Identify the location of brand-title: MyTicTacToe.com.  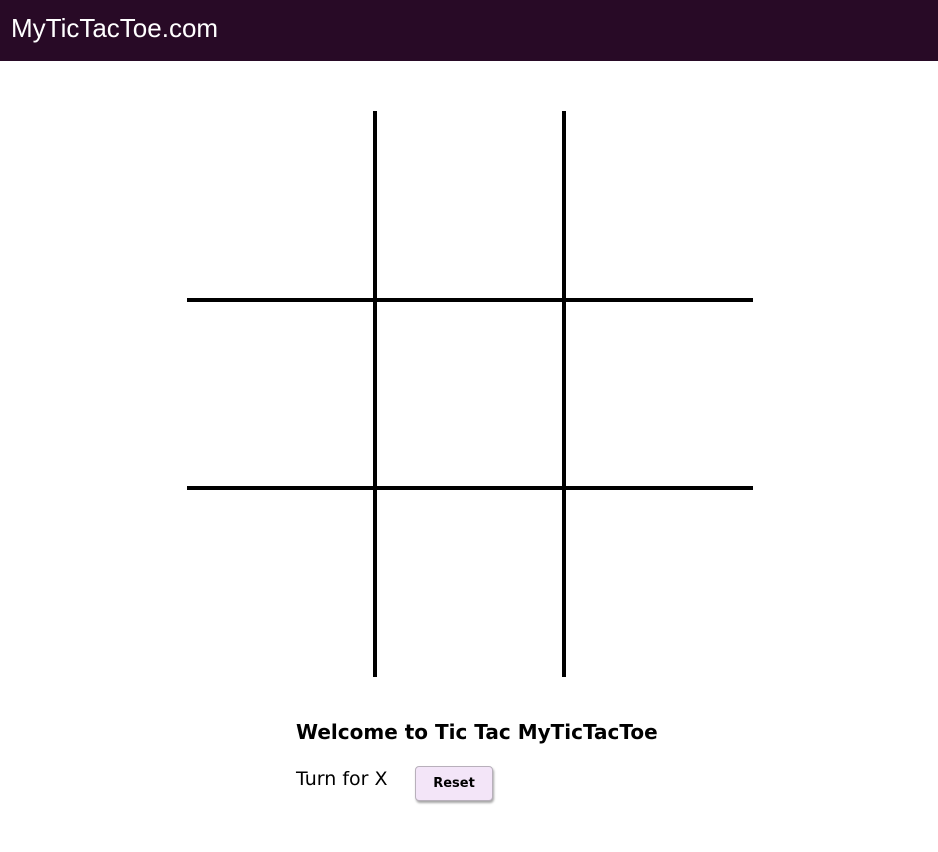
(114, 28).